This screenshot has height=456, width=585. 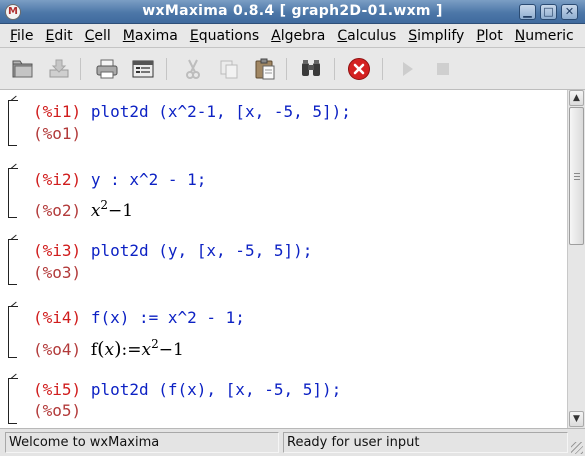 I want to click on interrupt-icon, so click(x=359, y=69).